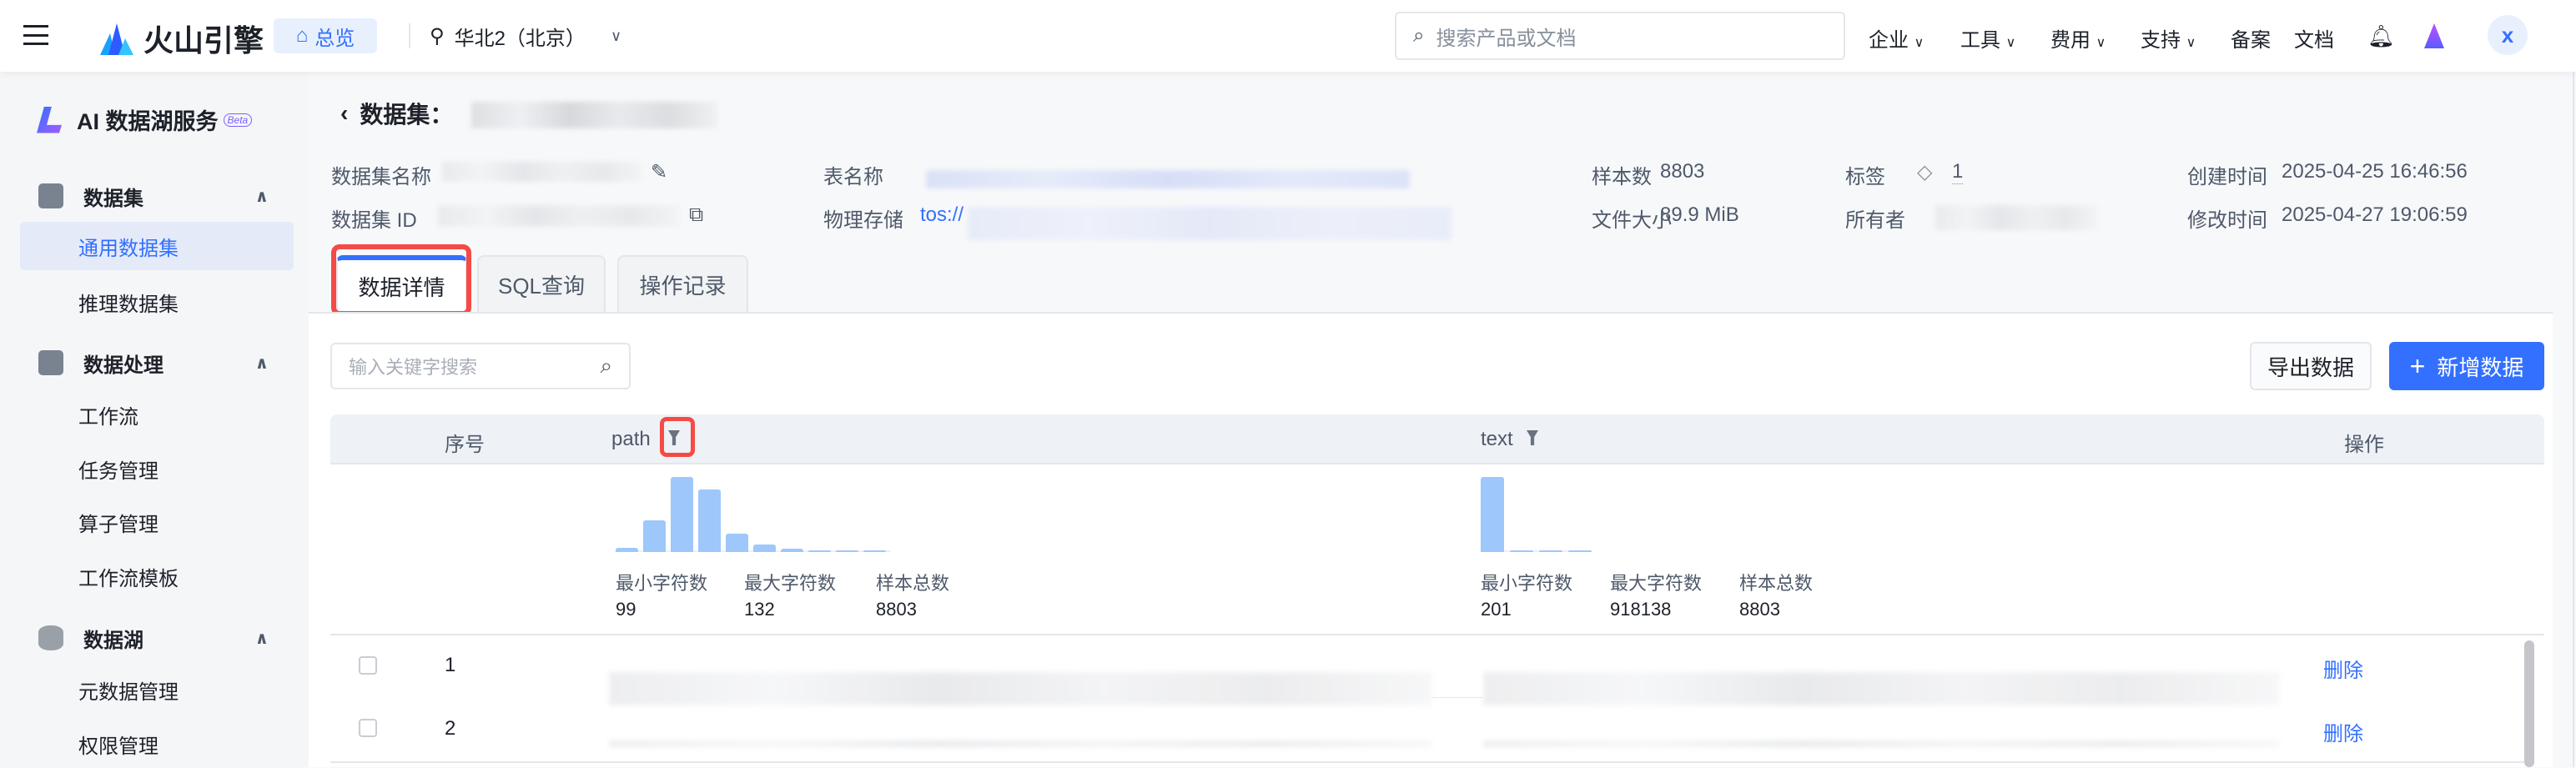  Describe the element at coordinates (381, 177) in the screenshot. I see `dataset-name-label: 数据集名称` at that location.